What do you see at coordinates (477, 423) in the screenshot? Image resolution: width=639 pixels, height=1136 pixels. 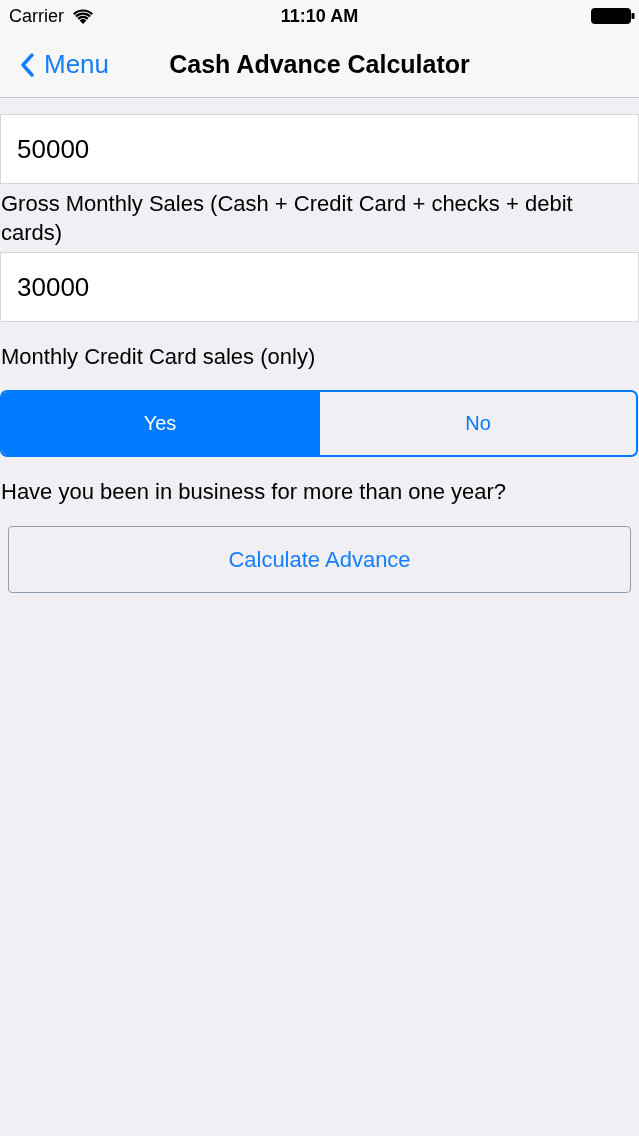 I see `segment-button: No` at bounding box center [477, 423].